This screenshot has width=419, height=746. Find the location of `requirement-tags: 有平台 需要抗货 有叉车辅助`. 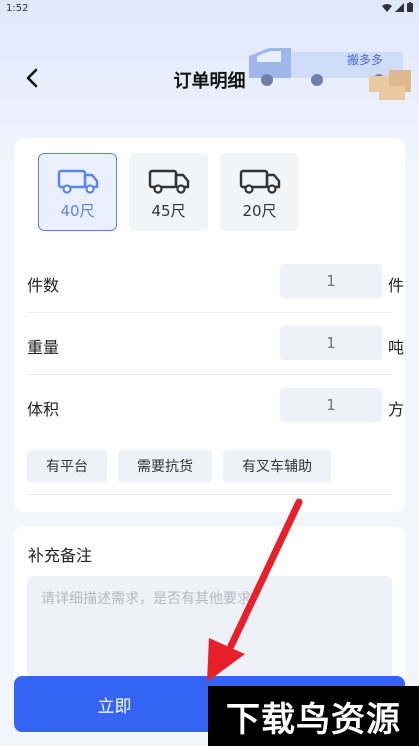

requirement-tags: 有平台 需要抗货 有叉车辅助 is located at coordinates (179, 466).